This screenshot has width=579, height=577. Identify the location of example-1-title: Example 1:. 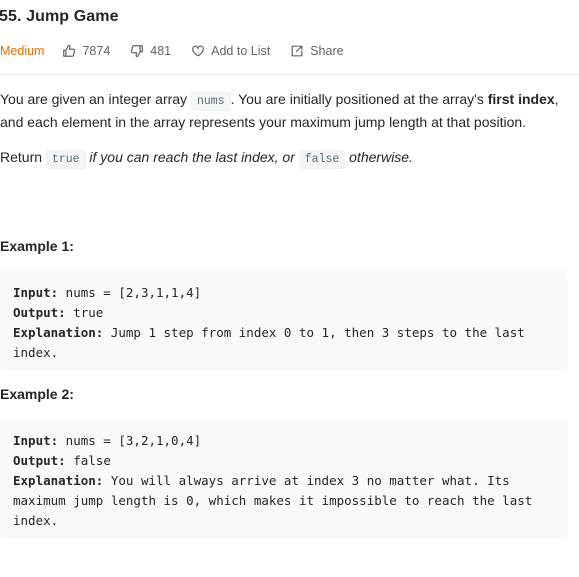
(37, 246).